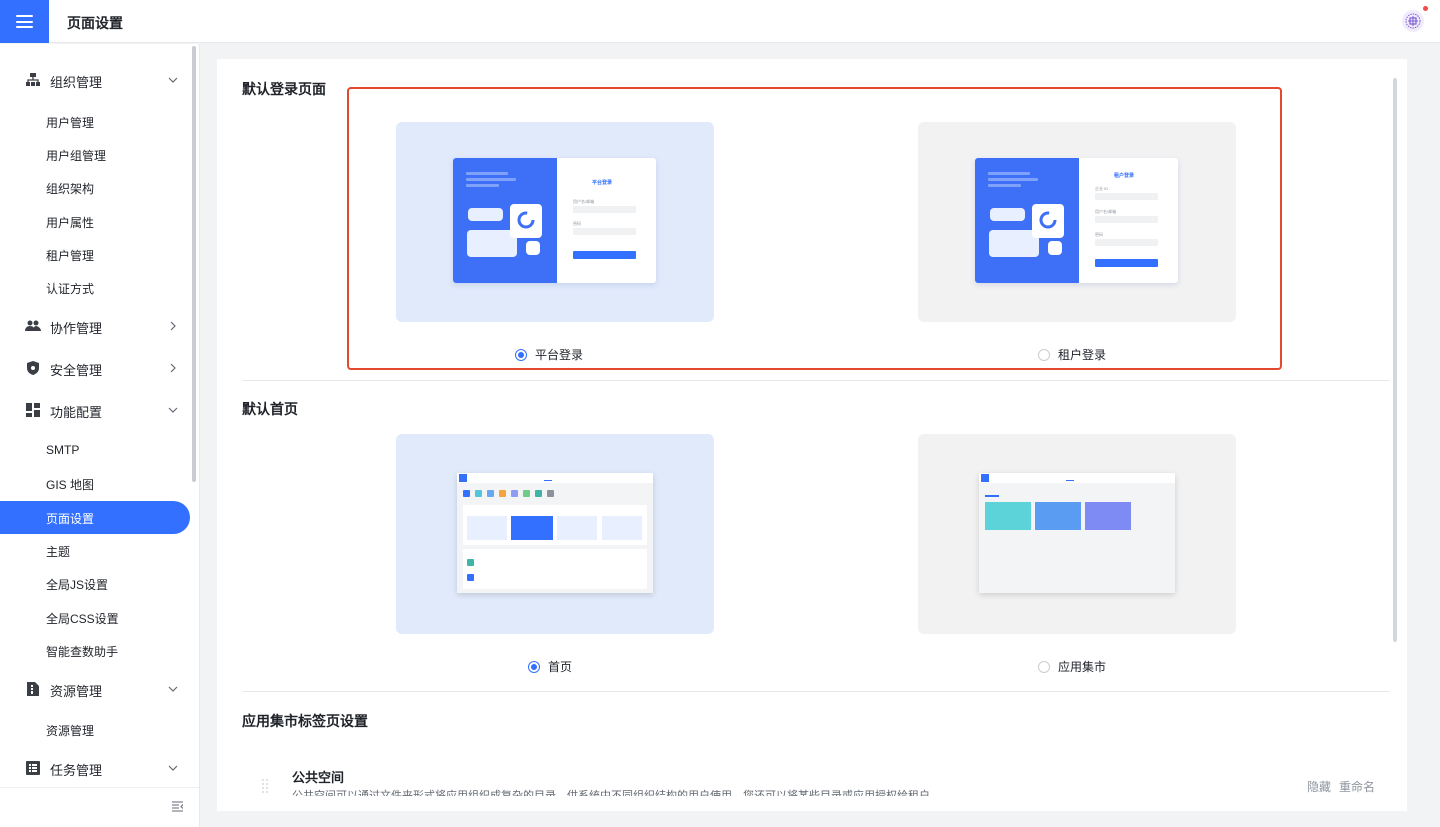  I want to click on collapse-sidebar-icon, so click(177, 806).